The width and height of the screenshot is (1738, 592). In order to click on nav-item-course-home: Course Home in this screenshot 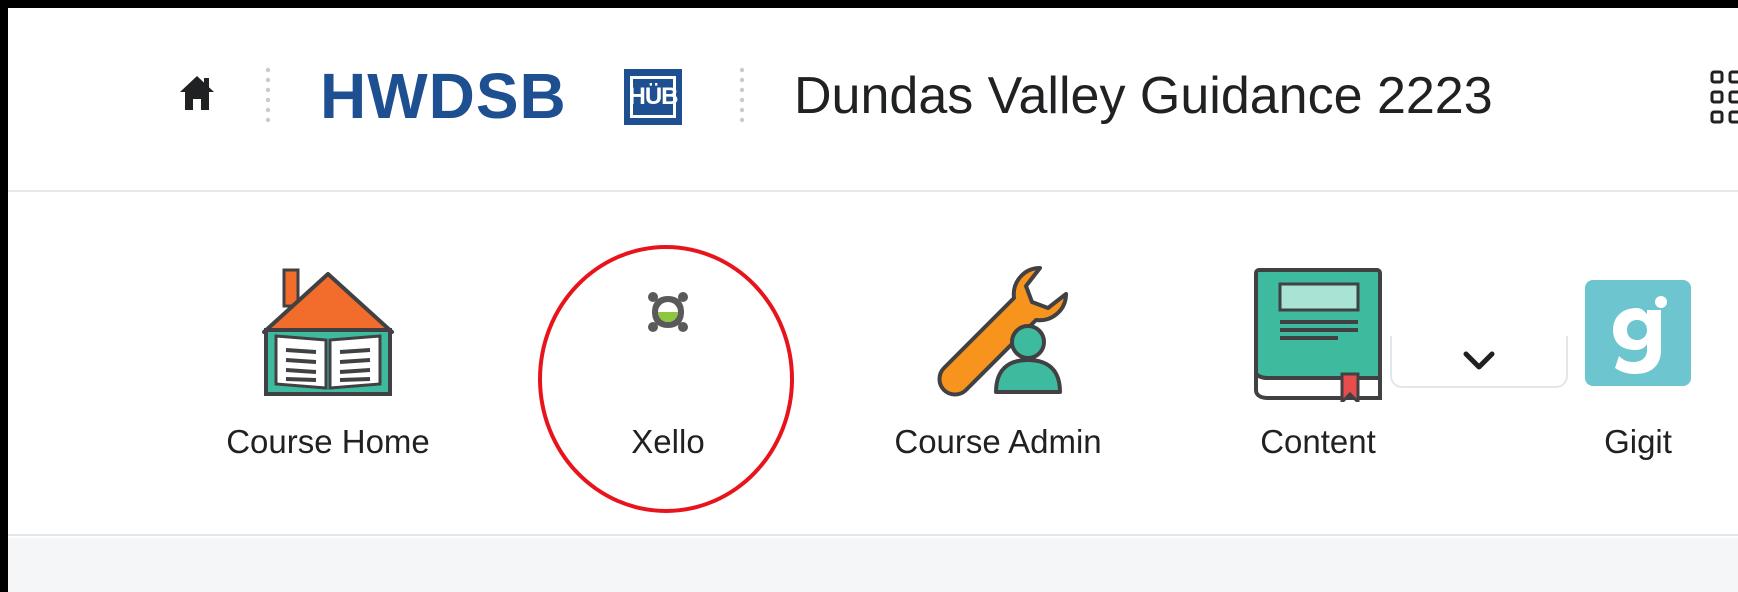, I will do `click(328, 344)`.